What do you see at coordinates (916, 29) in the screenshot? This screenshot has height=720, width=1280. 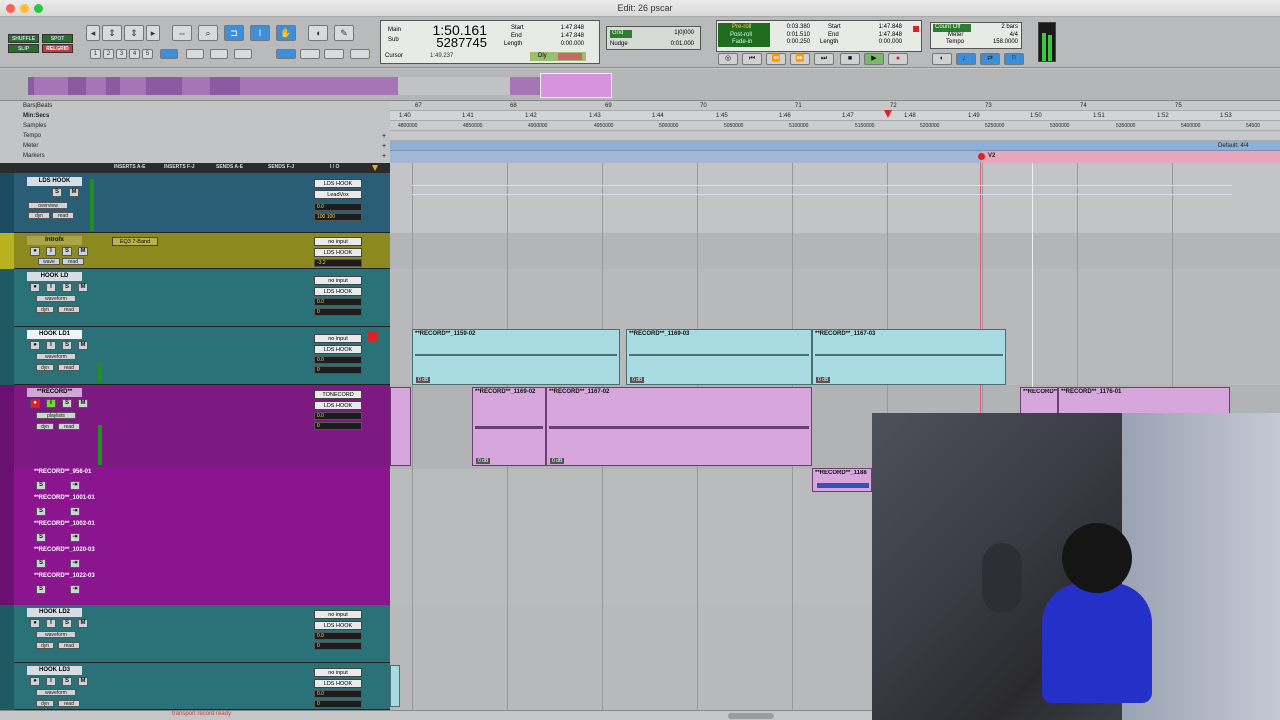 I see `record-arm-indicator` at bounding box center [916, 29].